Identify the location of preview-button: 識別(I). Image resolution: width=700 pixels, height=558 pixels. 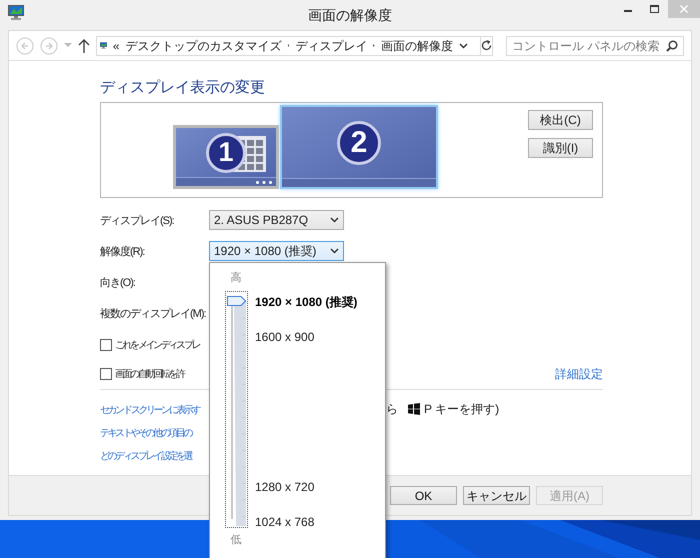
(560, 148).